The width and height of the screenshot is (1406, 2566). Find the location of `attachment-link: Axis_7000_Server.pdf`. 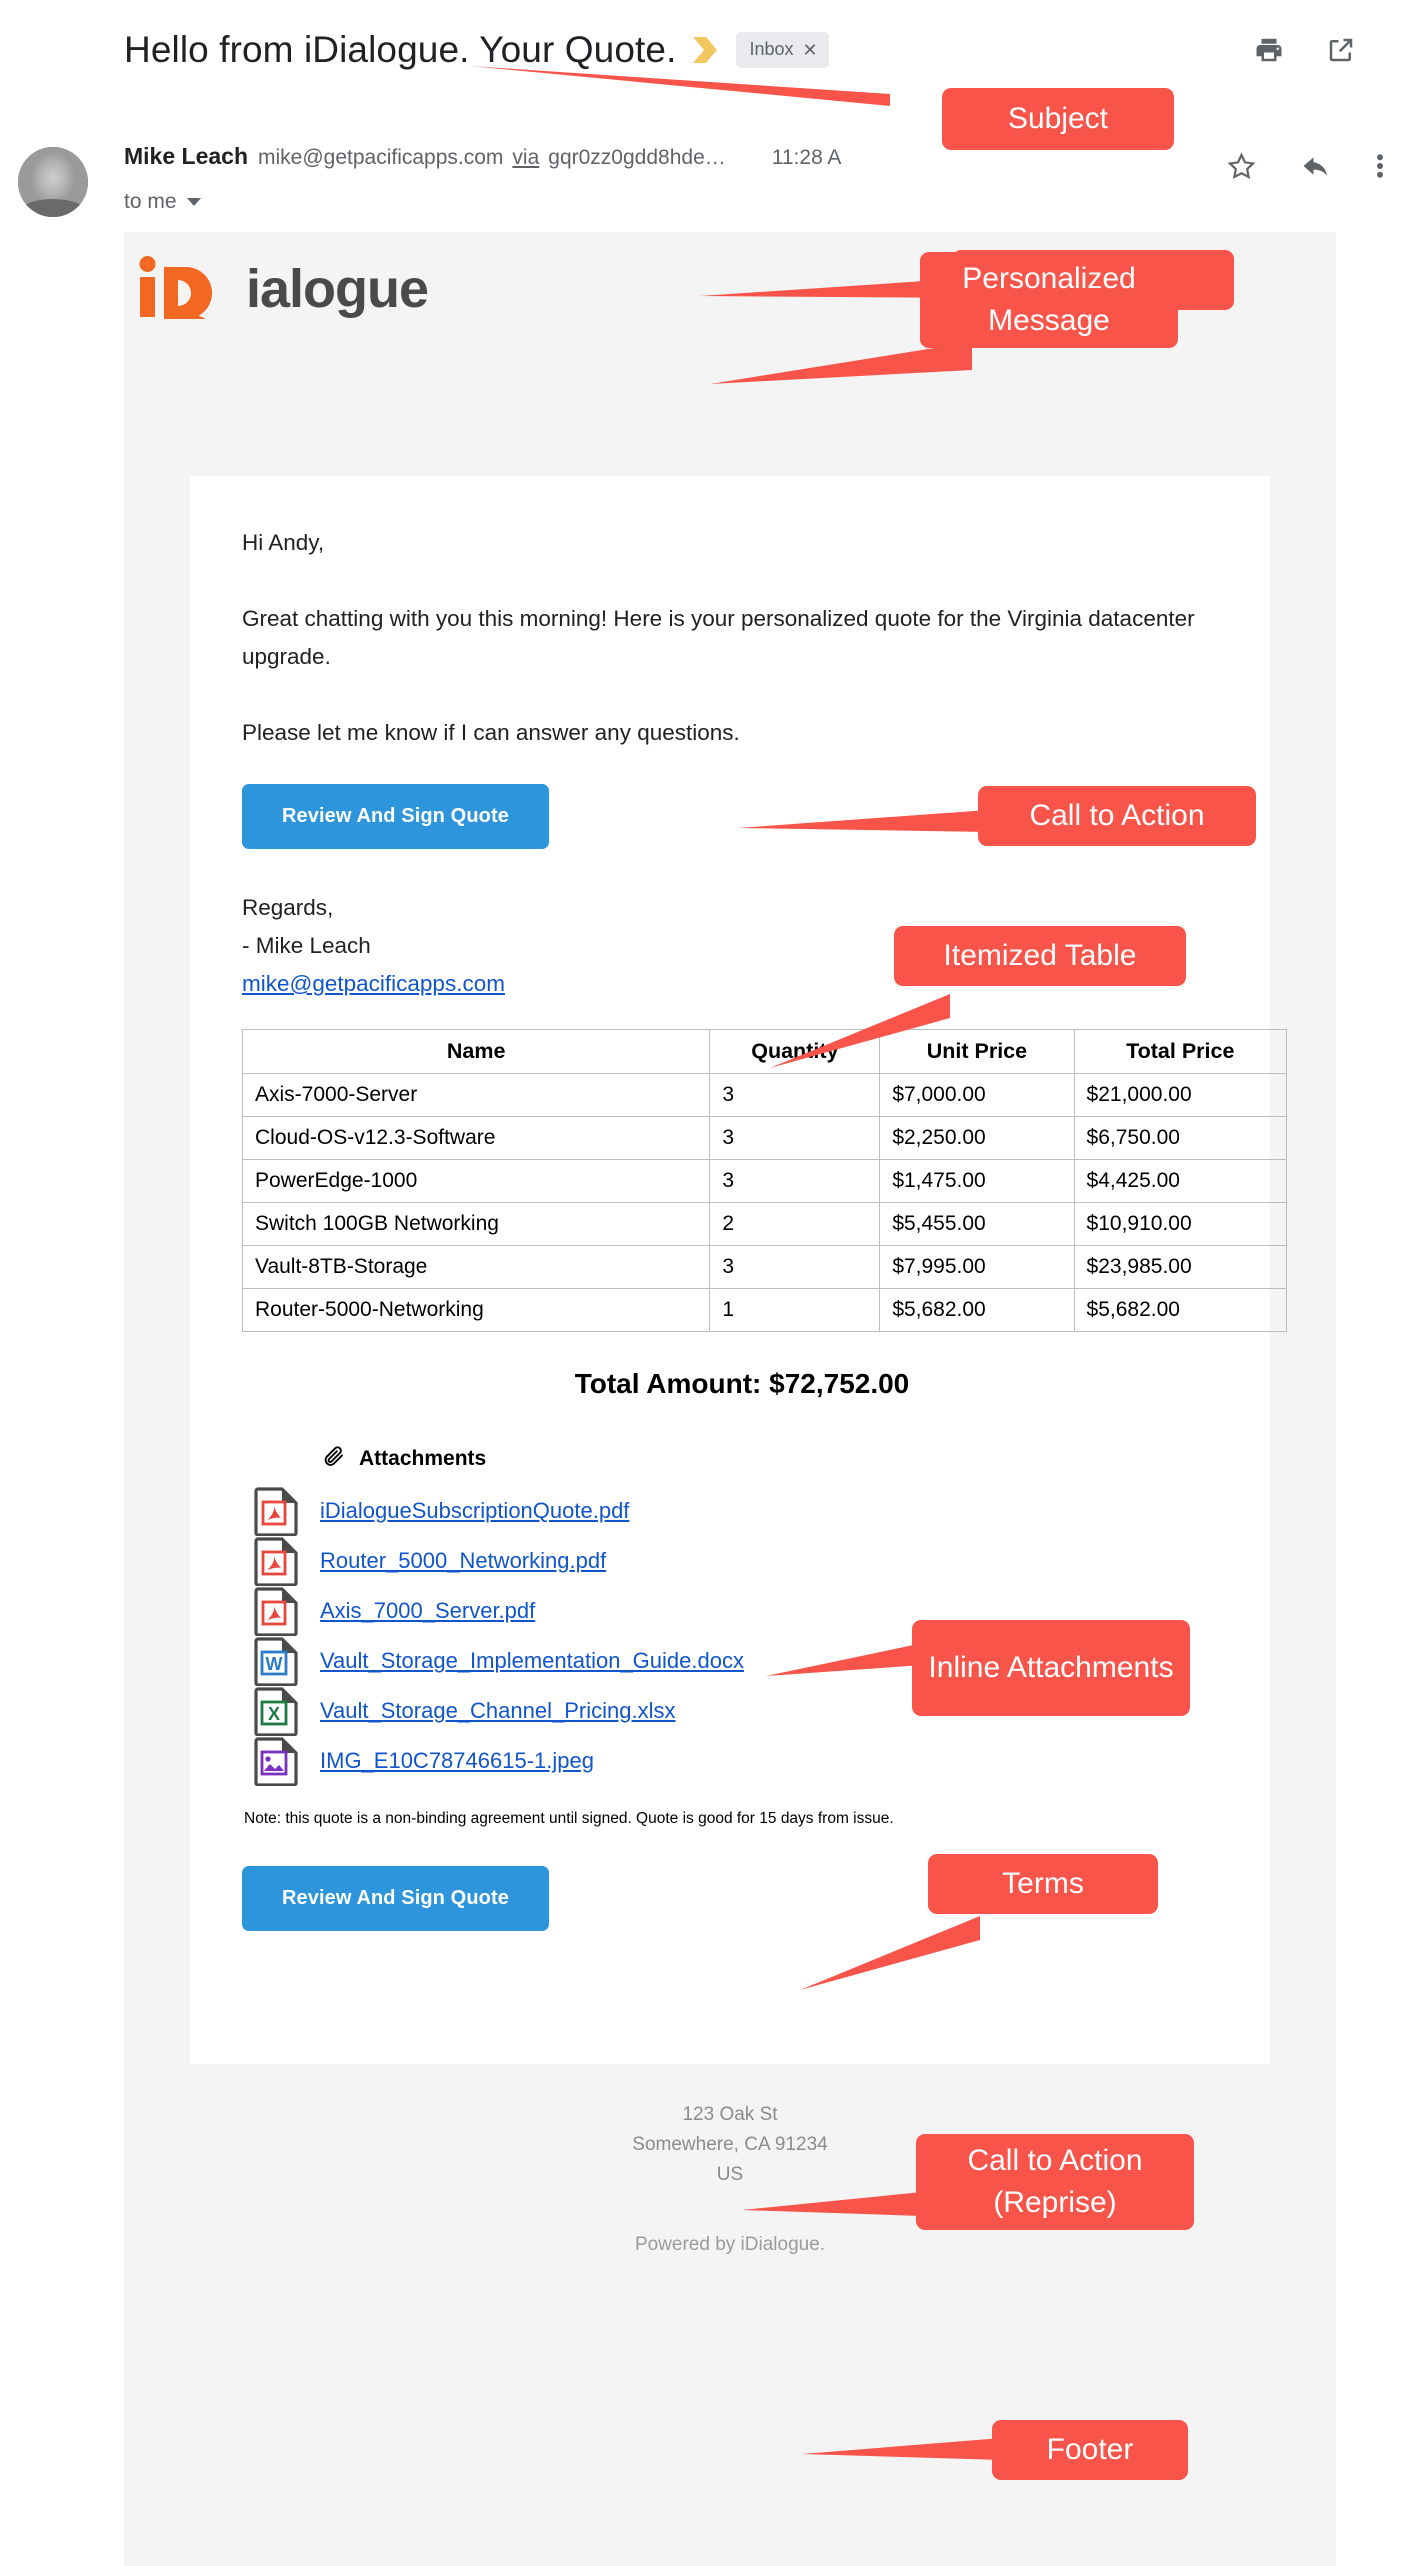

attachment-link: Axis_7000_Server.pdf is located at coordinates (427, 1611).